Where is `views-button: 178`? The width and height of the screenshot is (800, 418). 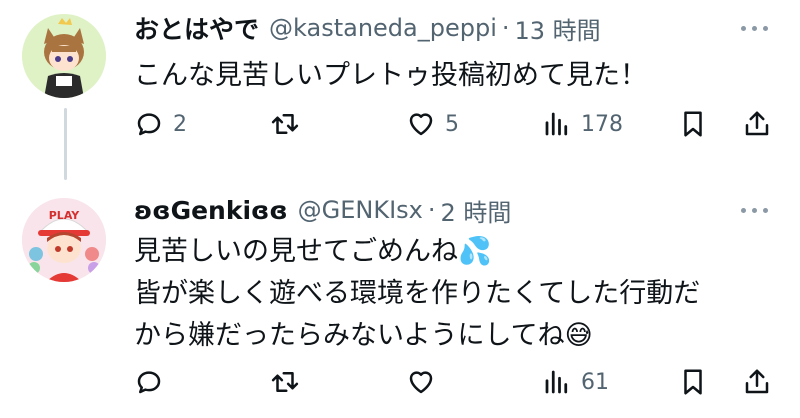 views-button: 178 is located at coordinates (582, 124).